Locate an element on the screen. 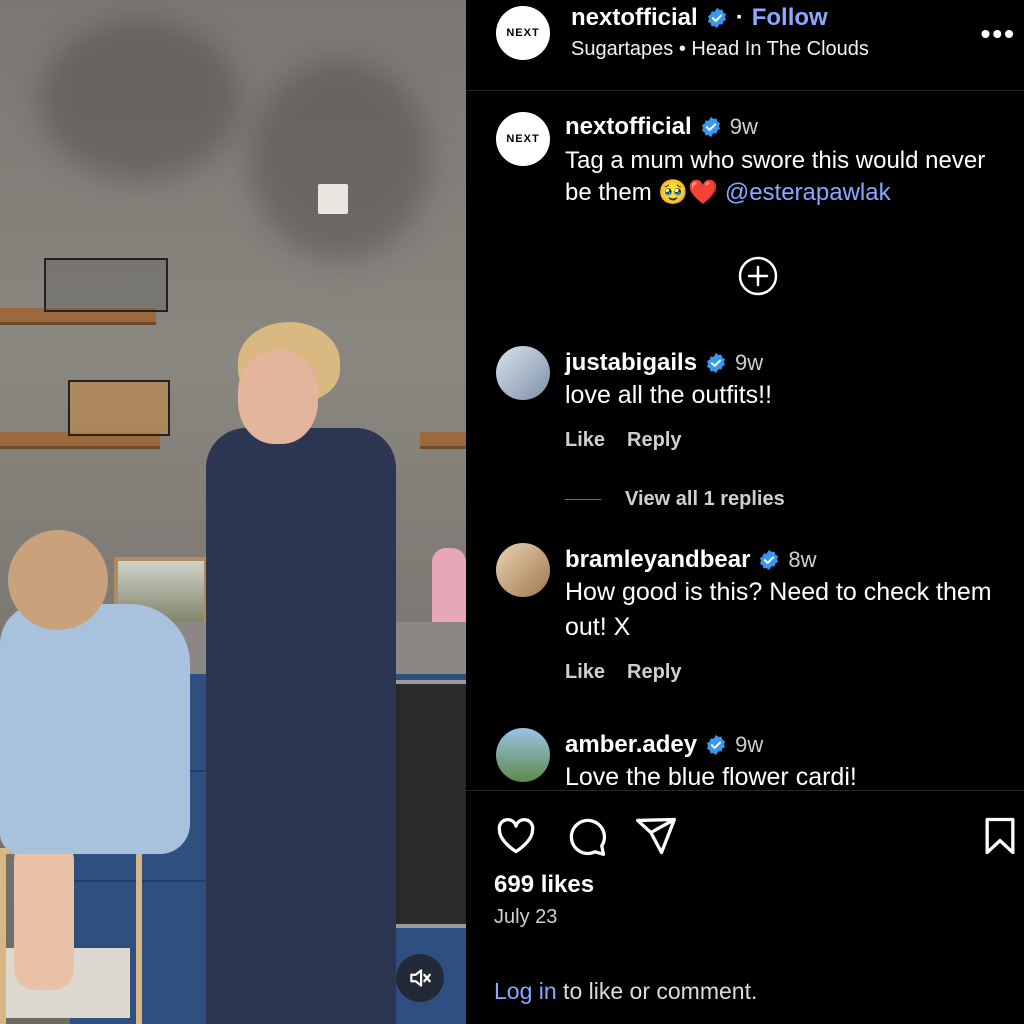  pink-kettle is located at coordinates (449, 587).